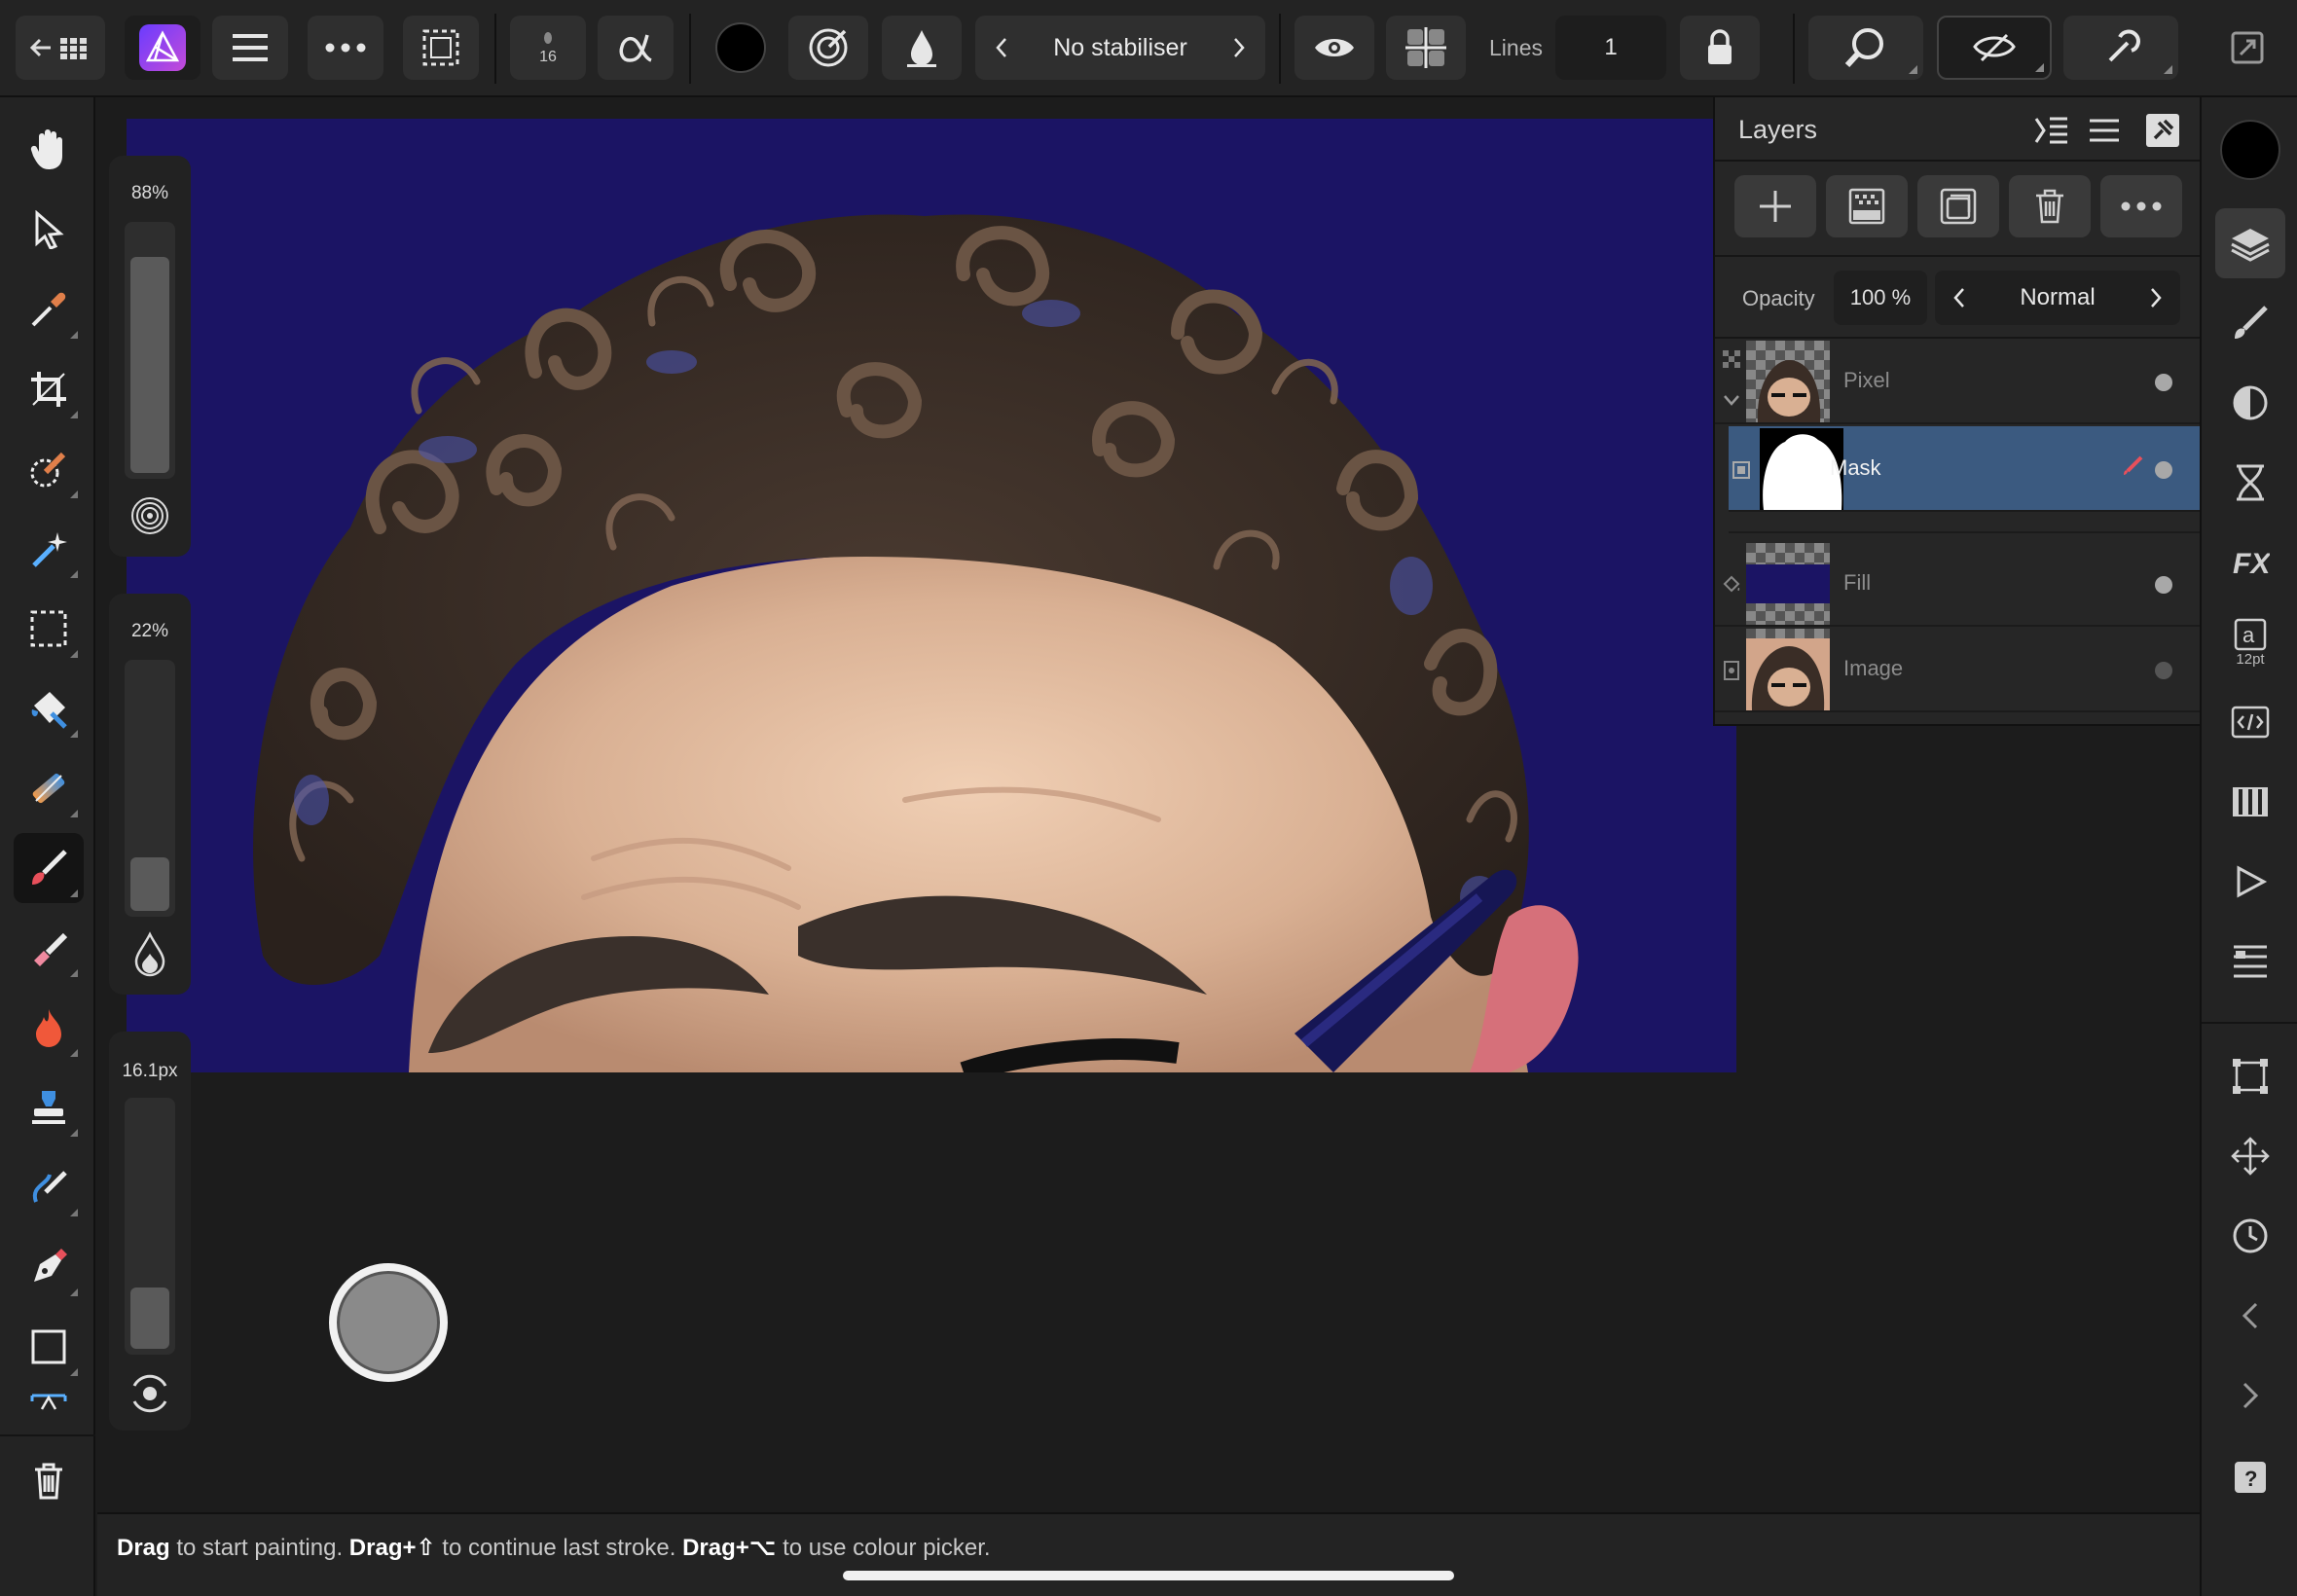  I want to click on adjustments-studio-button, so click(2250, 403).